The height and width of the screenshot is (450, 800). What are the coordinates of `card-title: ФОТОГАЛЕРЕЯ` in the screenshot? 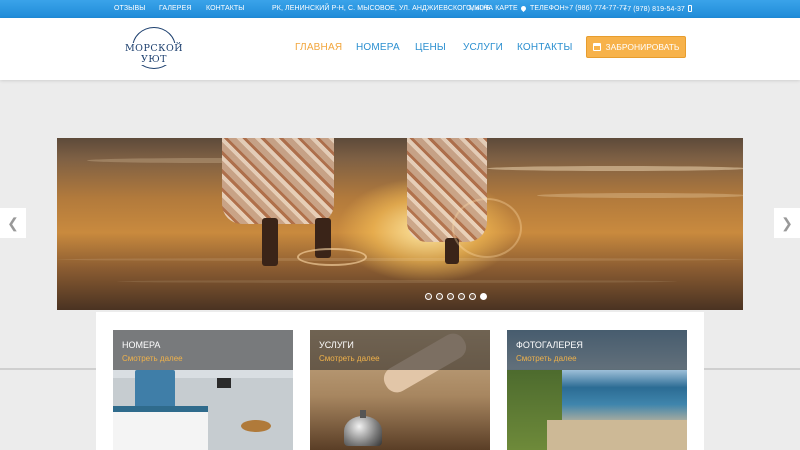 It's located at (549, 345).